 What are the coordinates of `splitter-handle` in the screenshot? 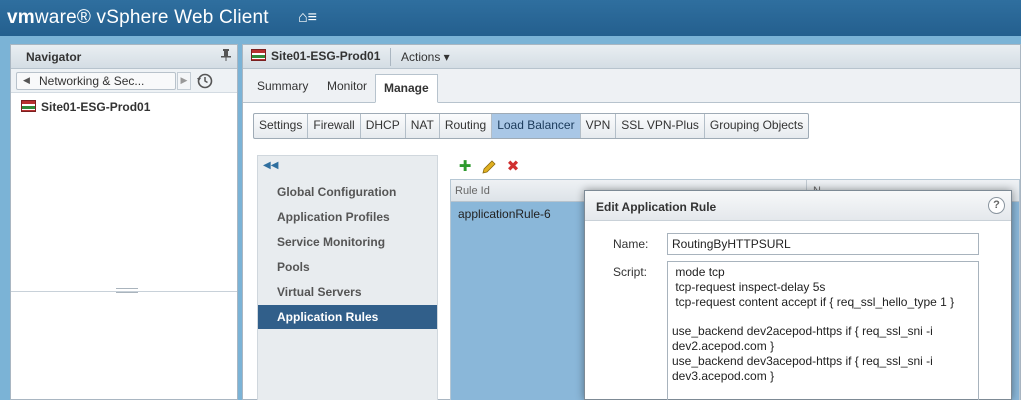 It's located at (127, 290).